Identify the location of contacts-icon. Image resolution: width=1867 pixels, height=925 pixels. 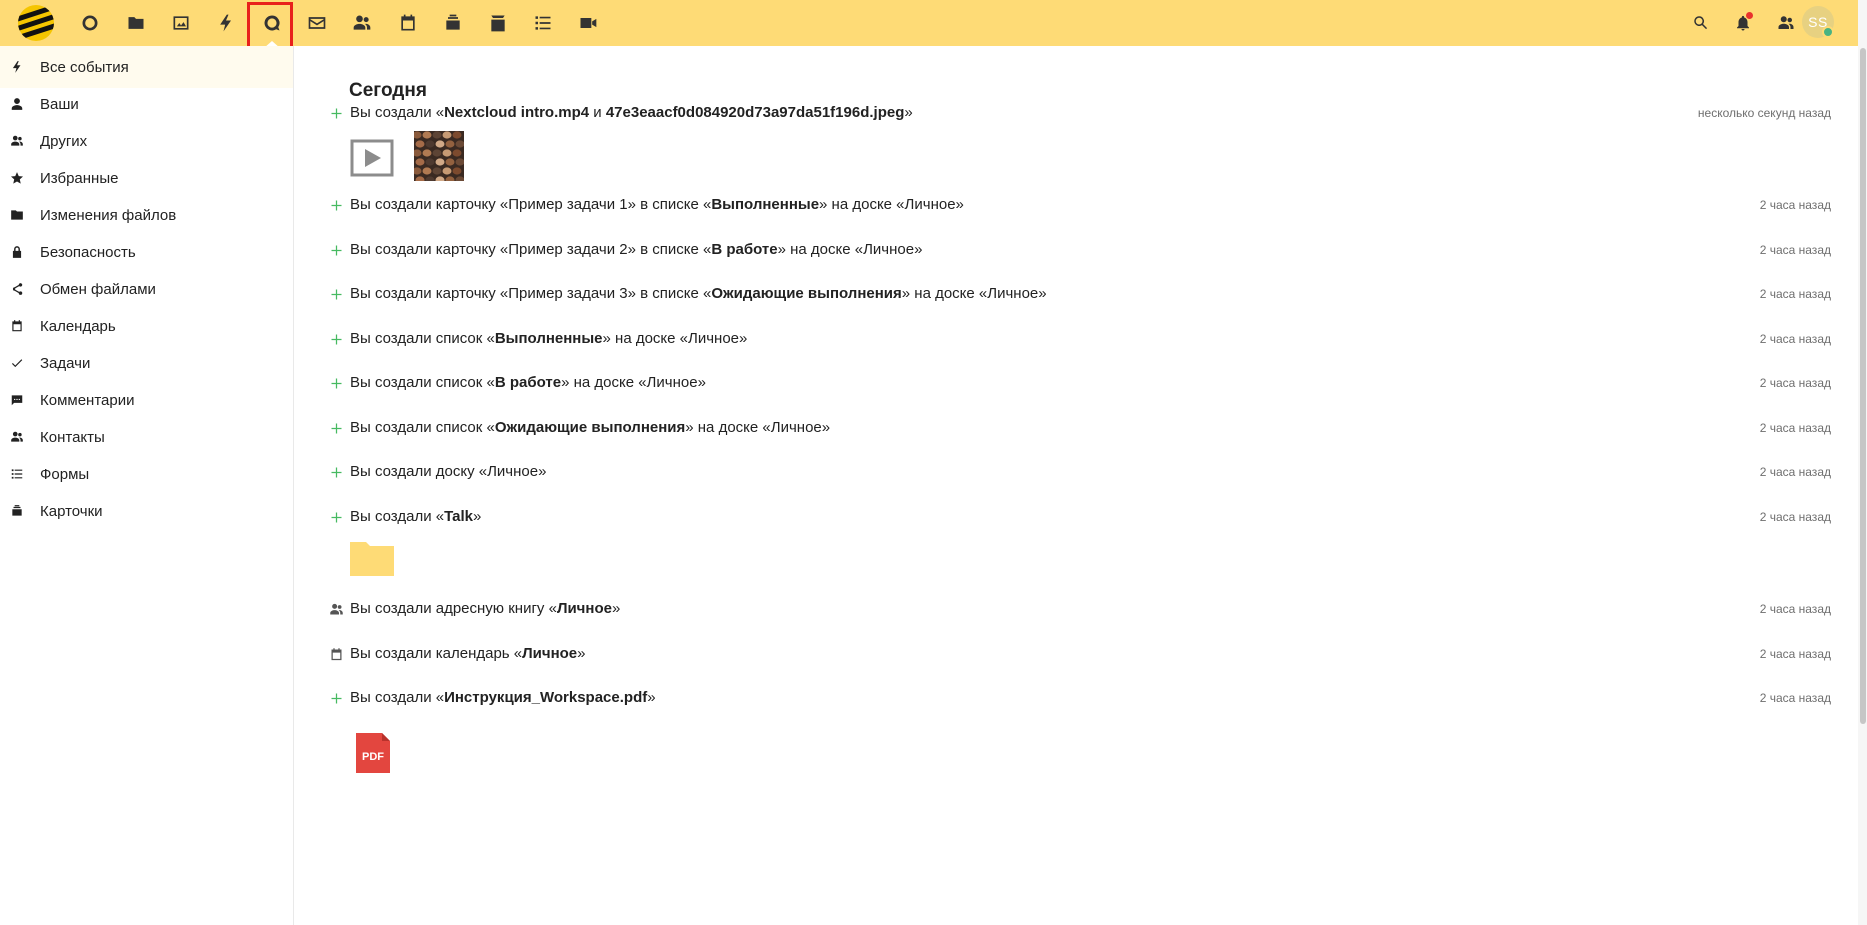
(1786, 22).